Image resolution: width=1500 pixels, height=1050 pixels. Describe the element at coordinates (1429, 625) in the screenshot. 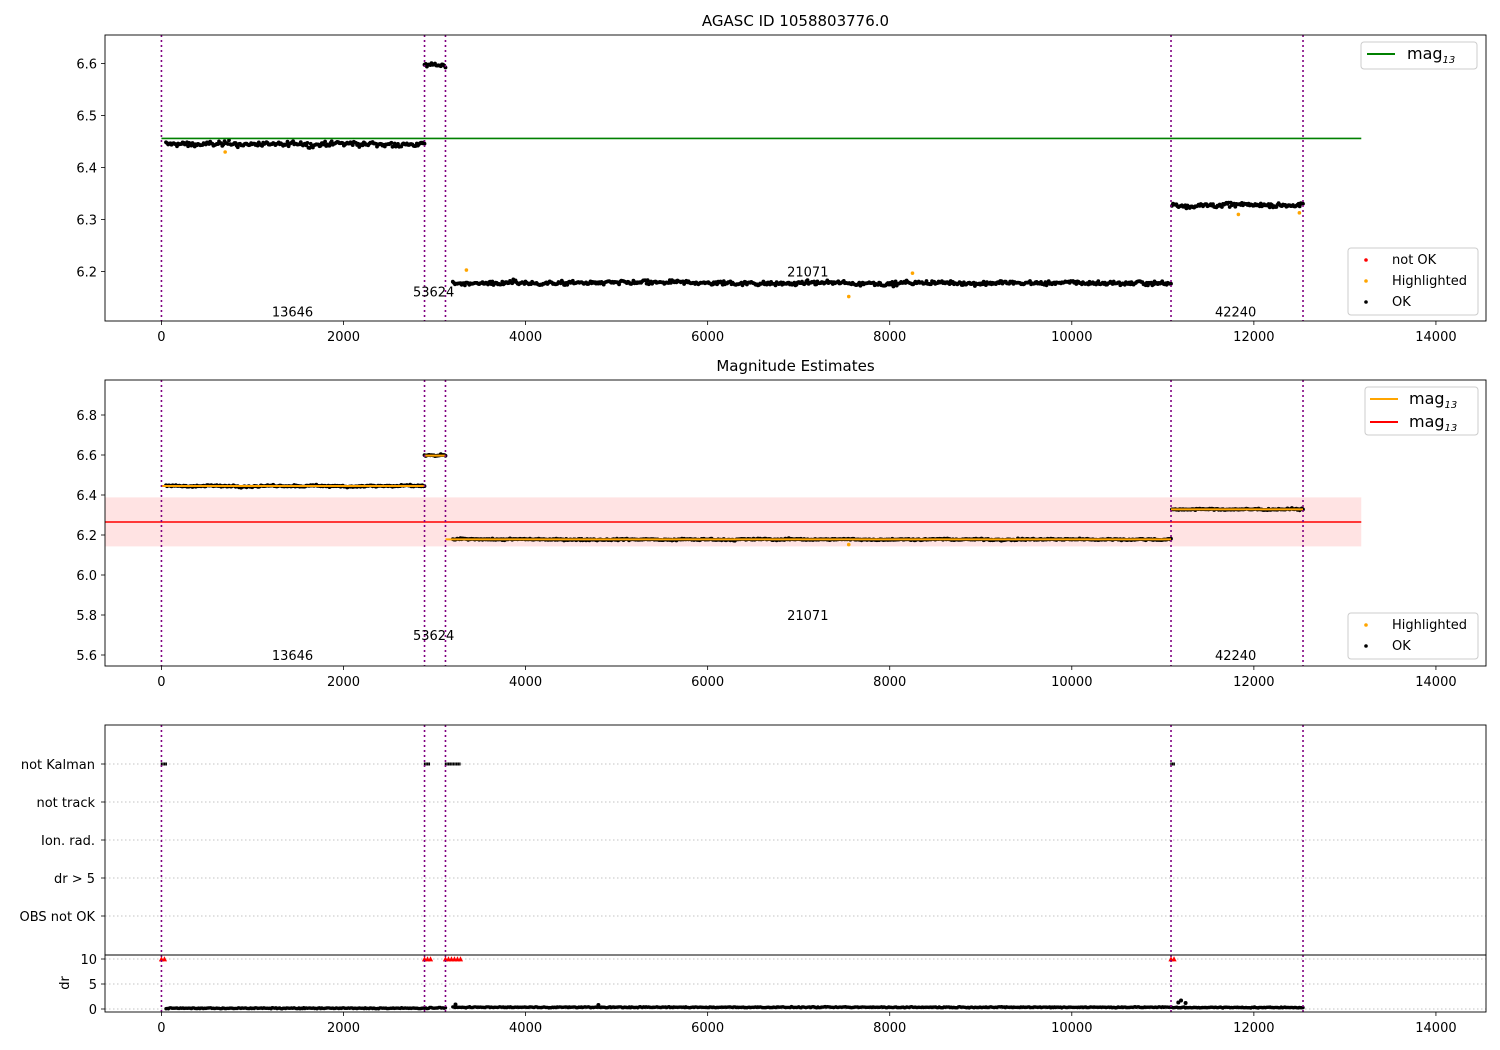

I see `legend-label: Highlighted` at that location.